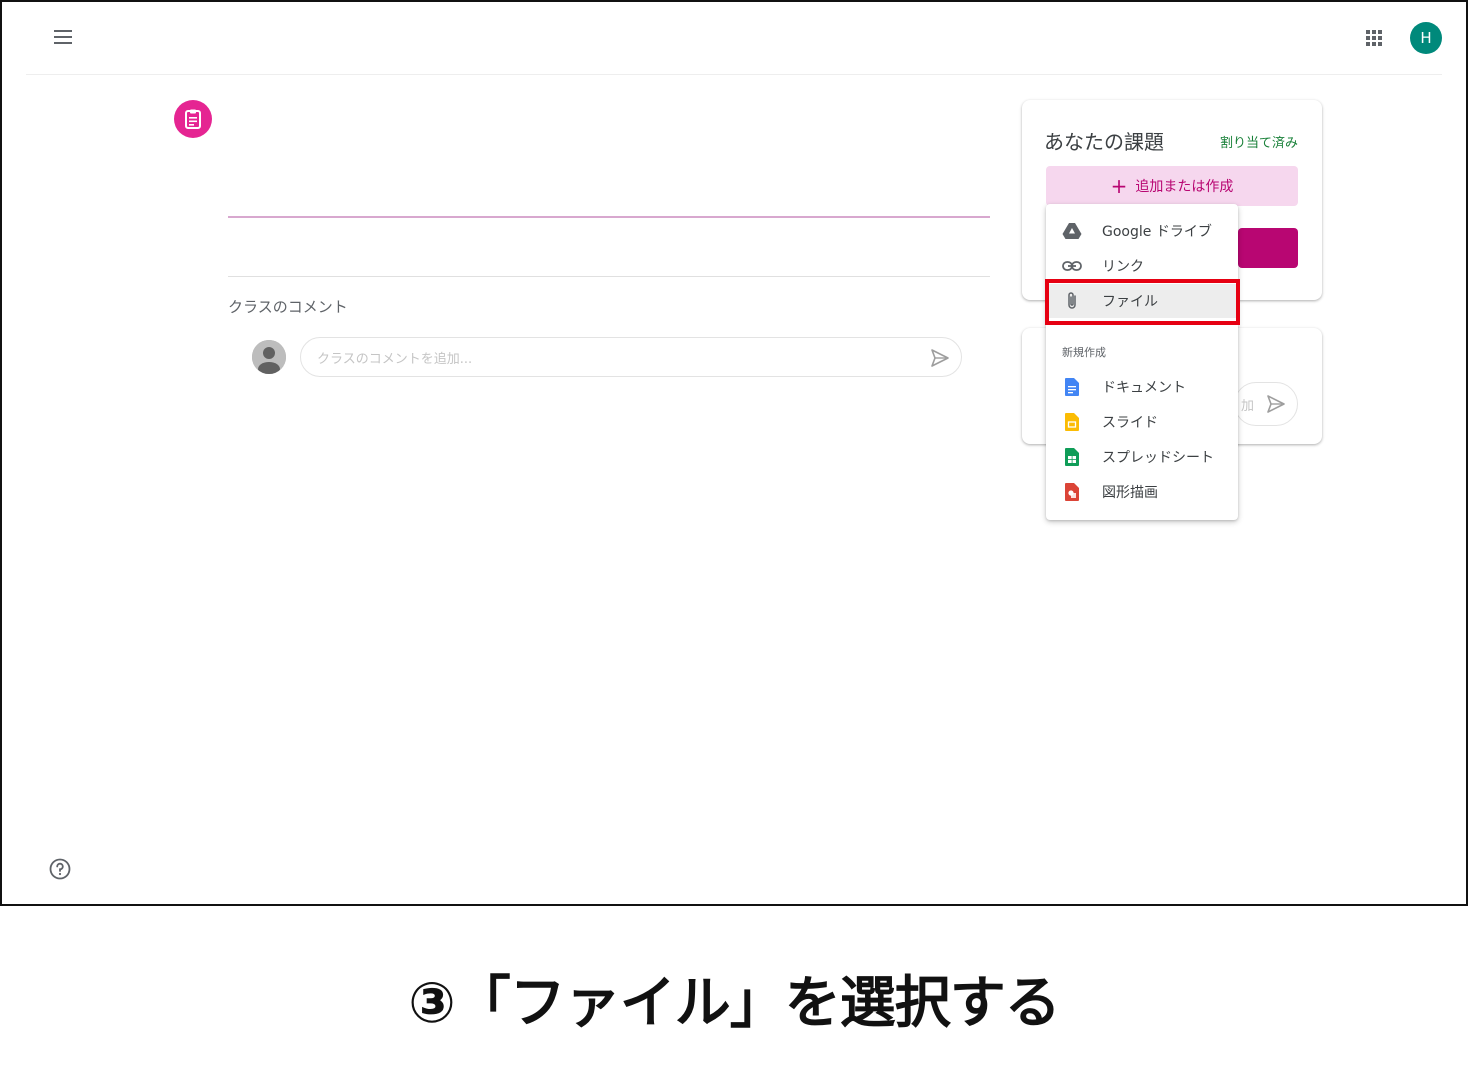  Describe the element at coordinates (269, 357) in the screenshot. I see `user-avatar-icon` at that location.